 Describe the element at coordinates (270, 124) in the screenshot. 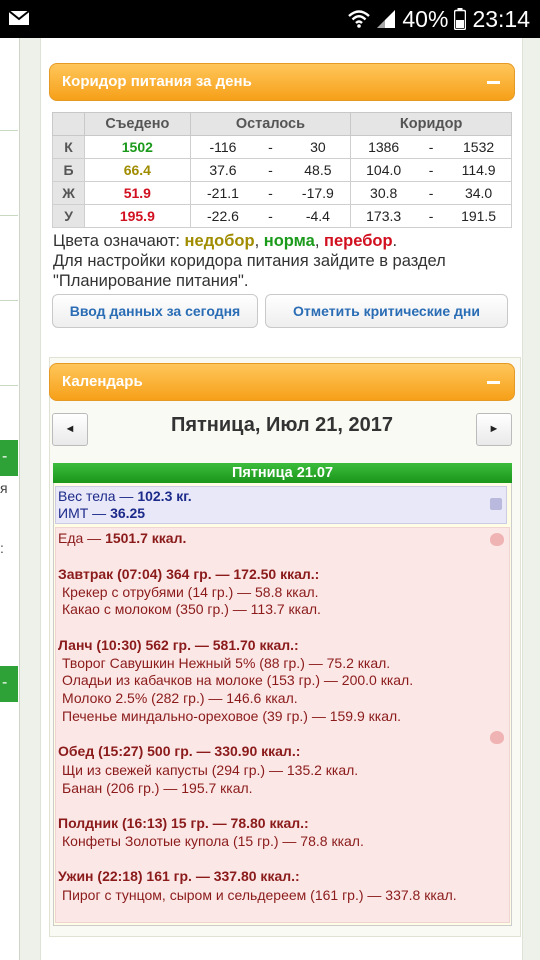

I see `table-header-left: Осталось` at that location.